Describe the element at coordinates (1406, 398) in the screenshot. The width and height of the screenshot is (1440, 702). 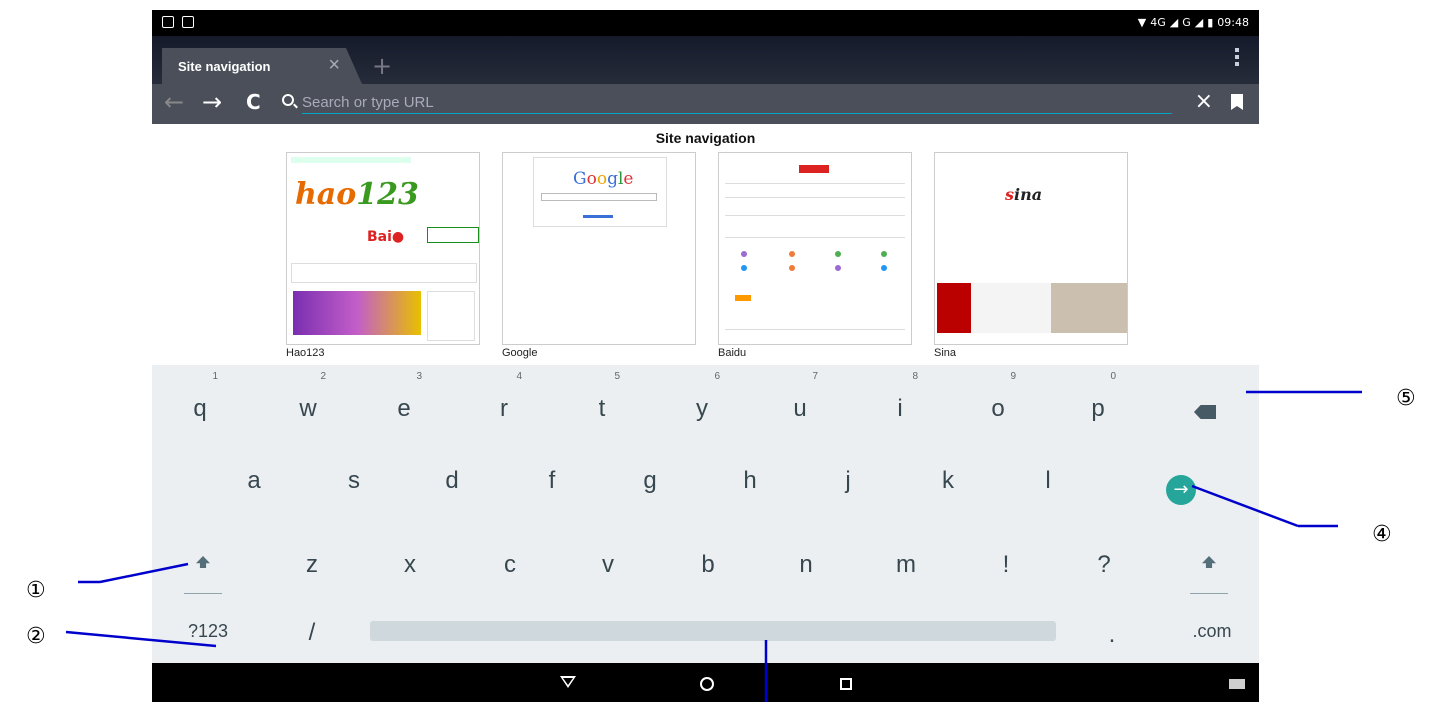
I see `callout-5: ⑤` at that location.